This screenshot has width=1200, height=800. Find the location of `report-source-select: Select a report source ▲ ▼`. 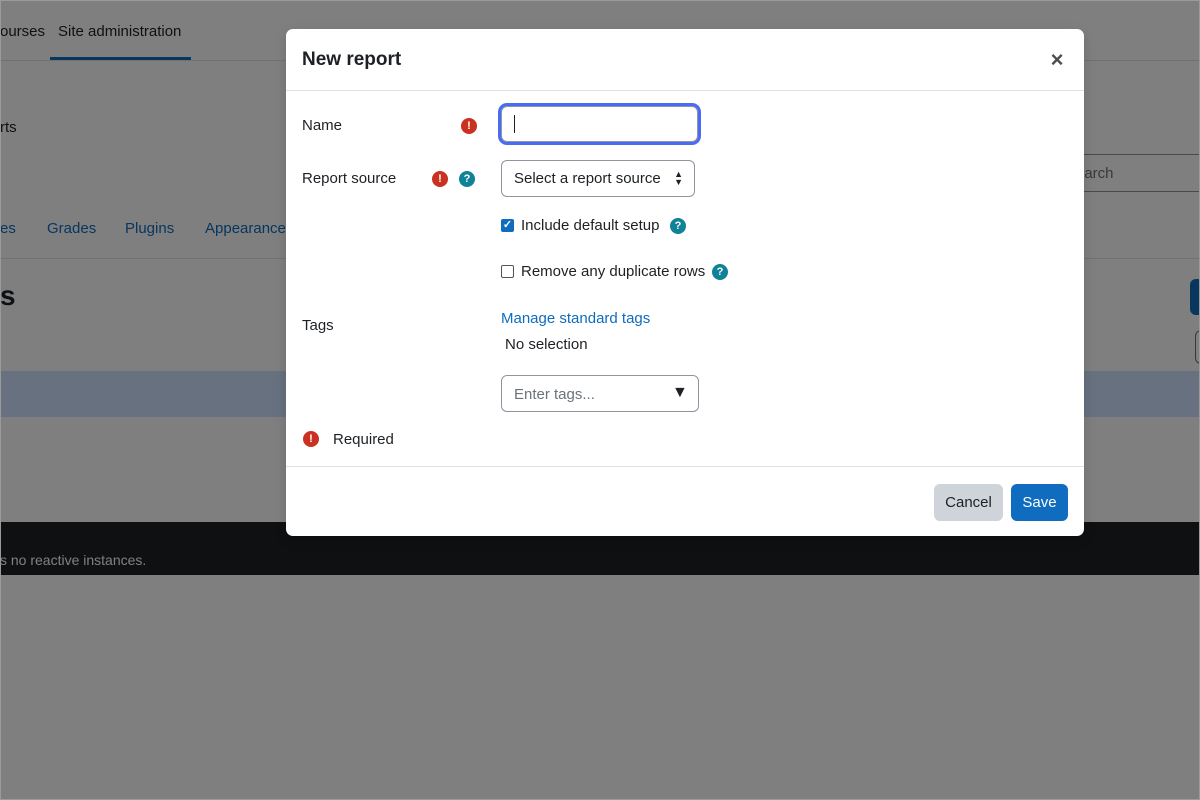

report-source-select: Select a report source ▲ ▼ is located at coordinates (598, 178).